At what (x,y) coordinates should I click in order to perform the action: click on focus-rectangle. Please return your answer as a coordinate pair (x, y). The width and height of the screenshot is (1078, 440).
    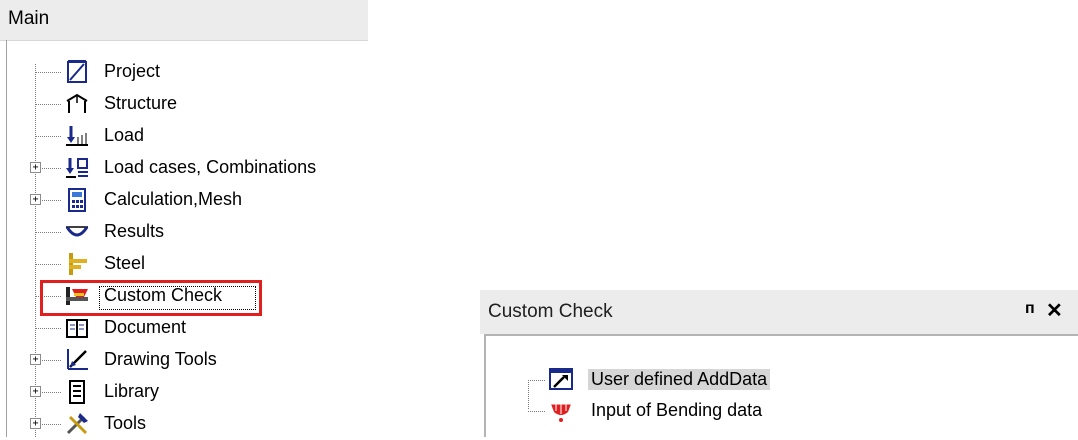
    Looking at the image, I should click on (177, 298).